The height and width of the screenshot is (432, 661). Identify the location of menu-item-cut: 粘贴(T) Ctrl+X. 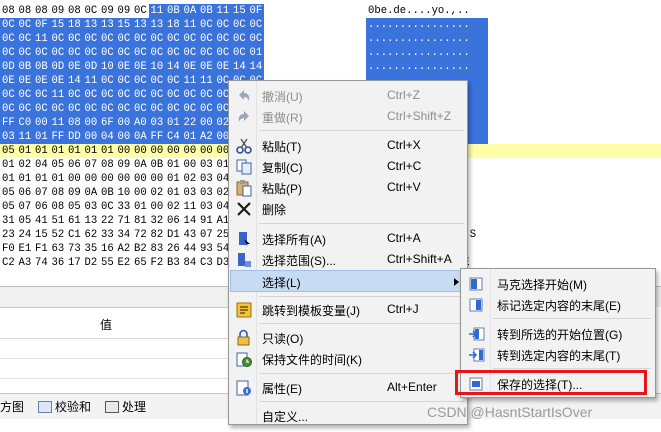
(348, 145).